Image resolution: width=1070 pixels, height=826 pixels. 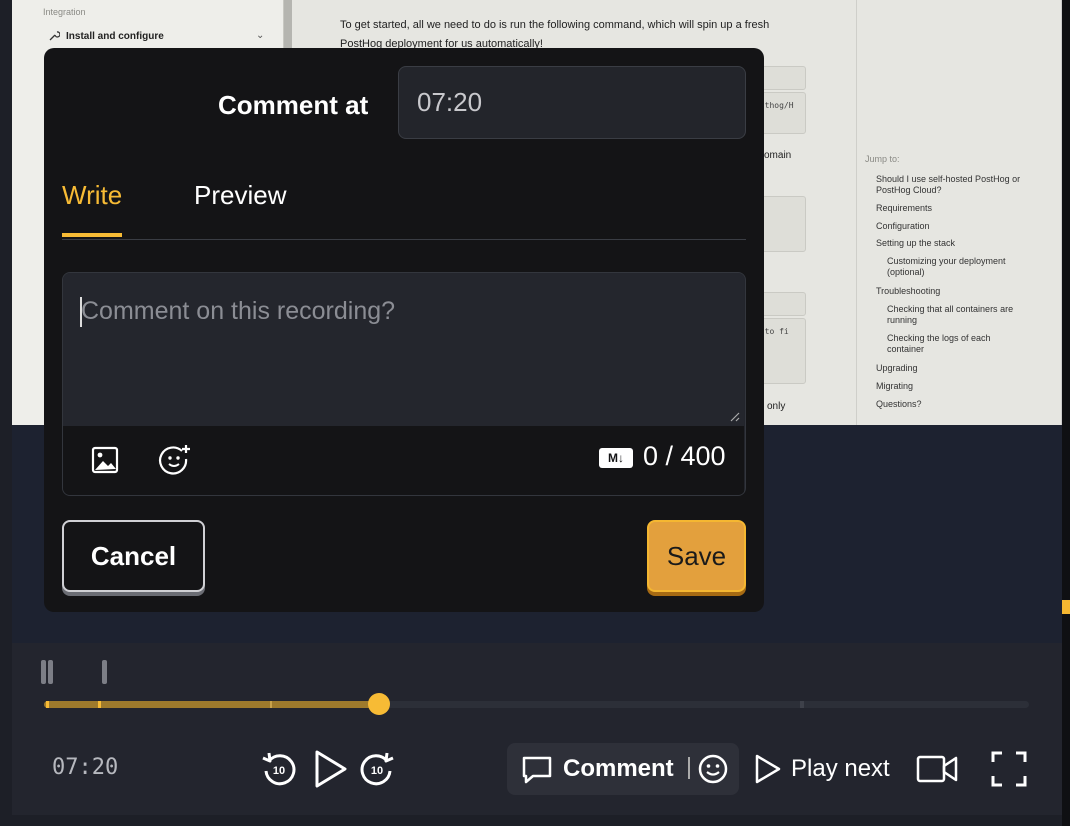 I want to click on play-next-label: Play next, so click(x=840, y=769).